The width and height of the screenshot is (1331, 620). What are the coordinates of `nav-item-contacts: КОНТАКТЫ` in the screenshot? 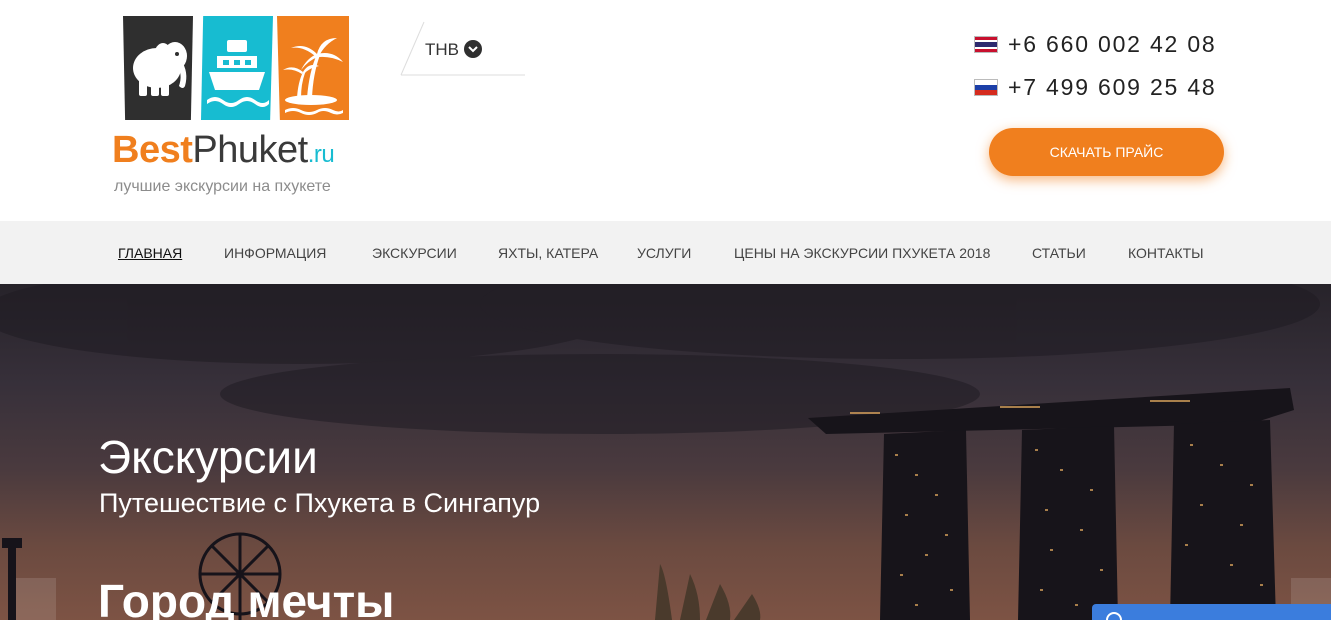 It's located at (1166, 253).